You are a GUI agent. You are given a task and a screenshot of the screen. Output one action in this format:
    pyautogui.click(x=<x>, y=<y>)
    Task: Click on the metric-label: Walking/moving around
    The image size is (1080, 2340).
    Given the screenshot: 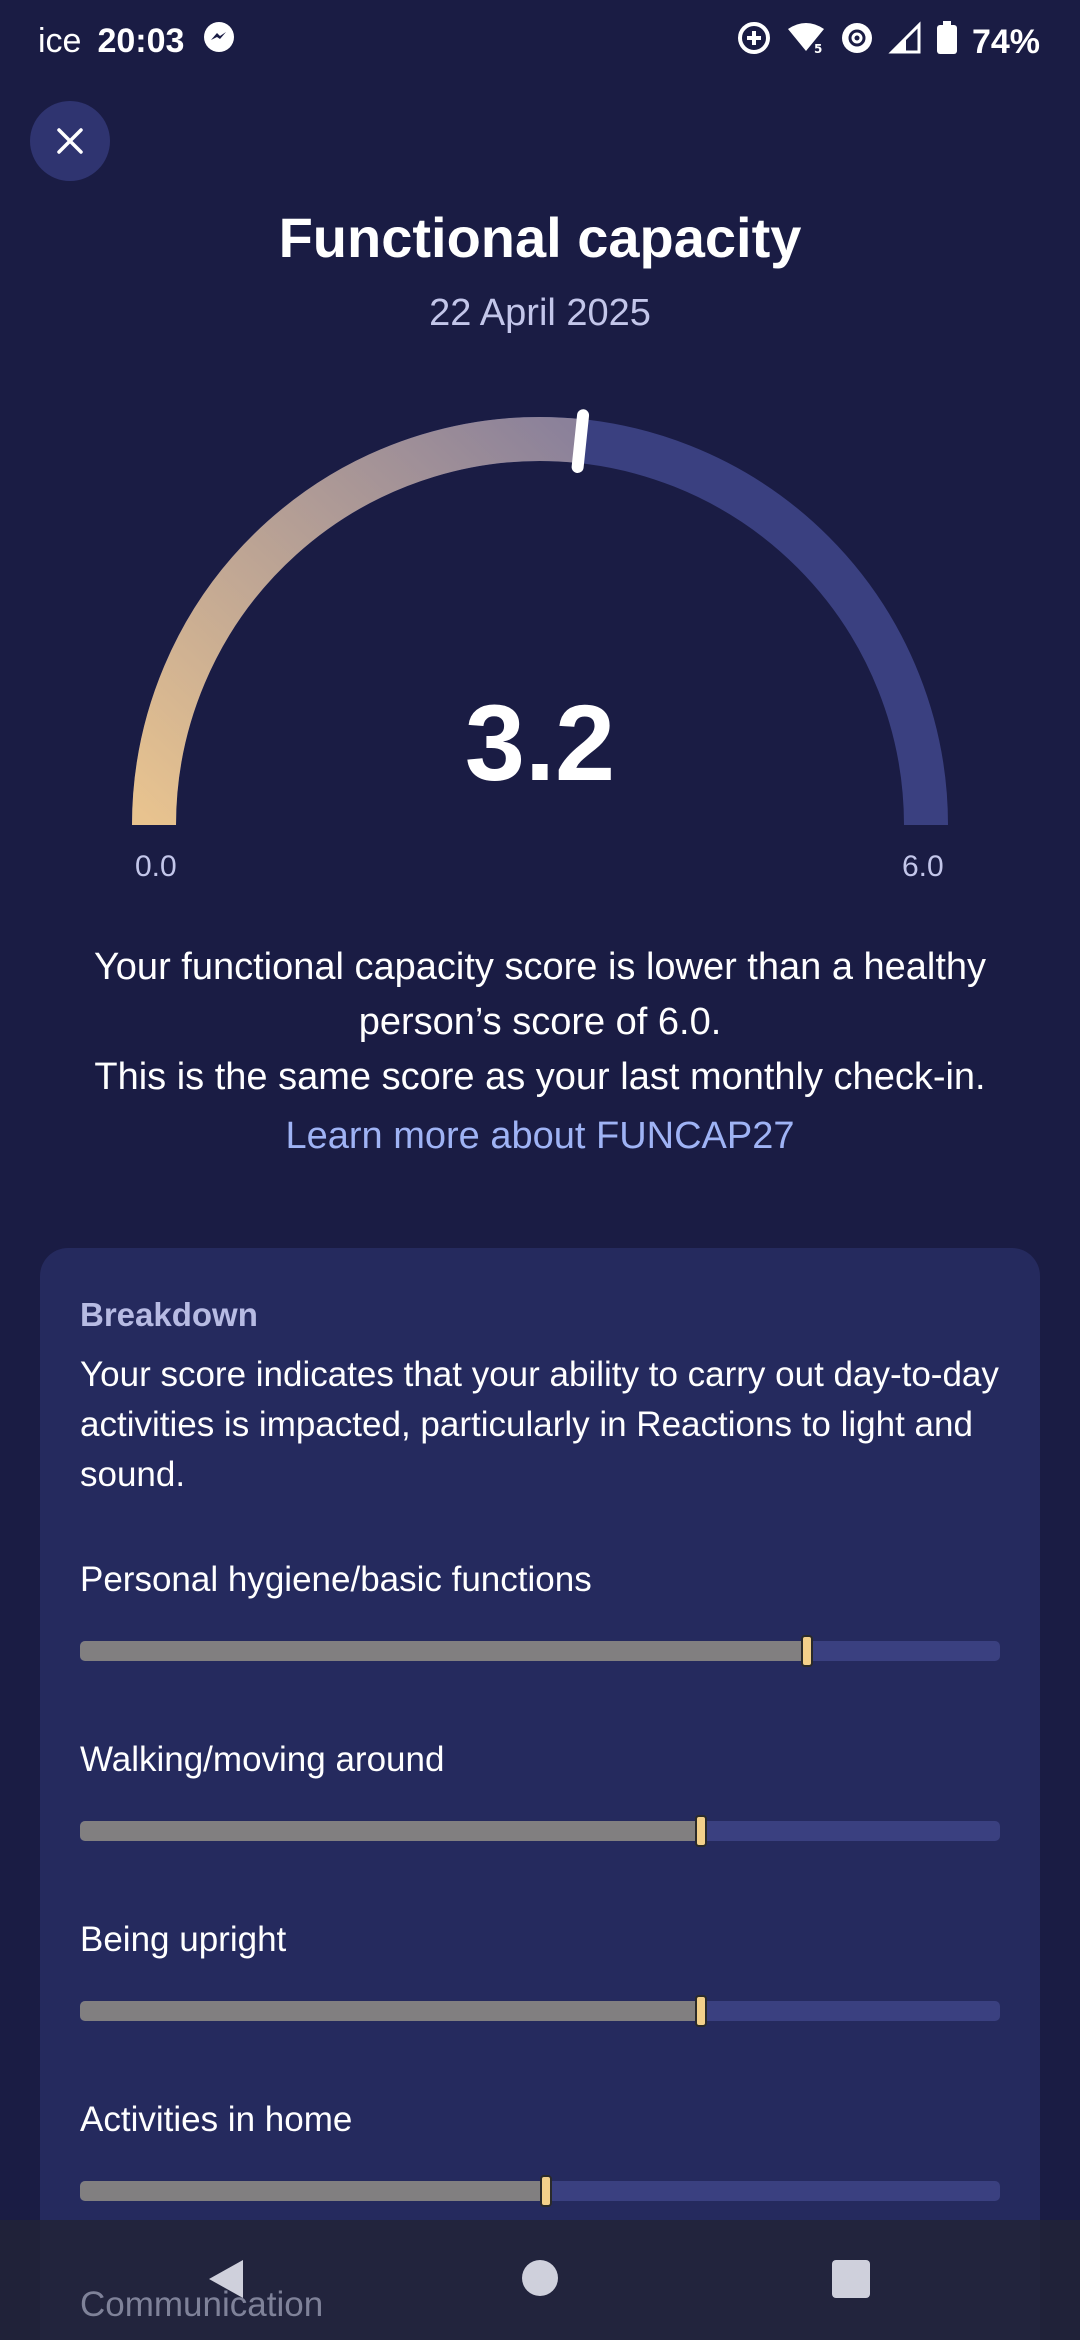 What is the action you would take?
    pyautogui.click(x=262, y=1759)
    